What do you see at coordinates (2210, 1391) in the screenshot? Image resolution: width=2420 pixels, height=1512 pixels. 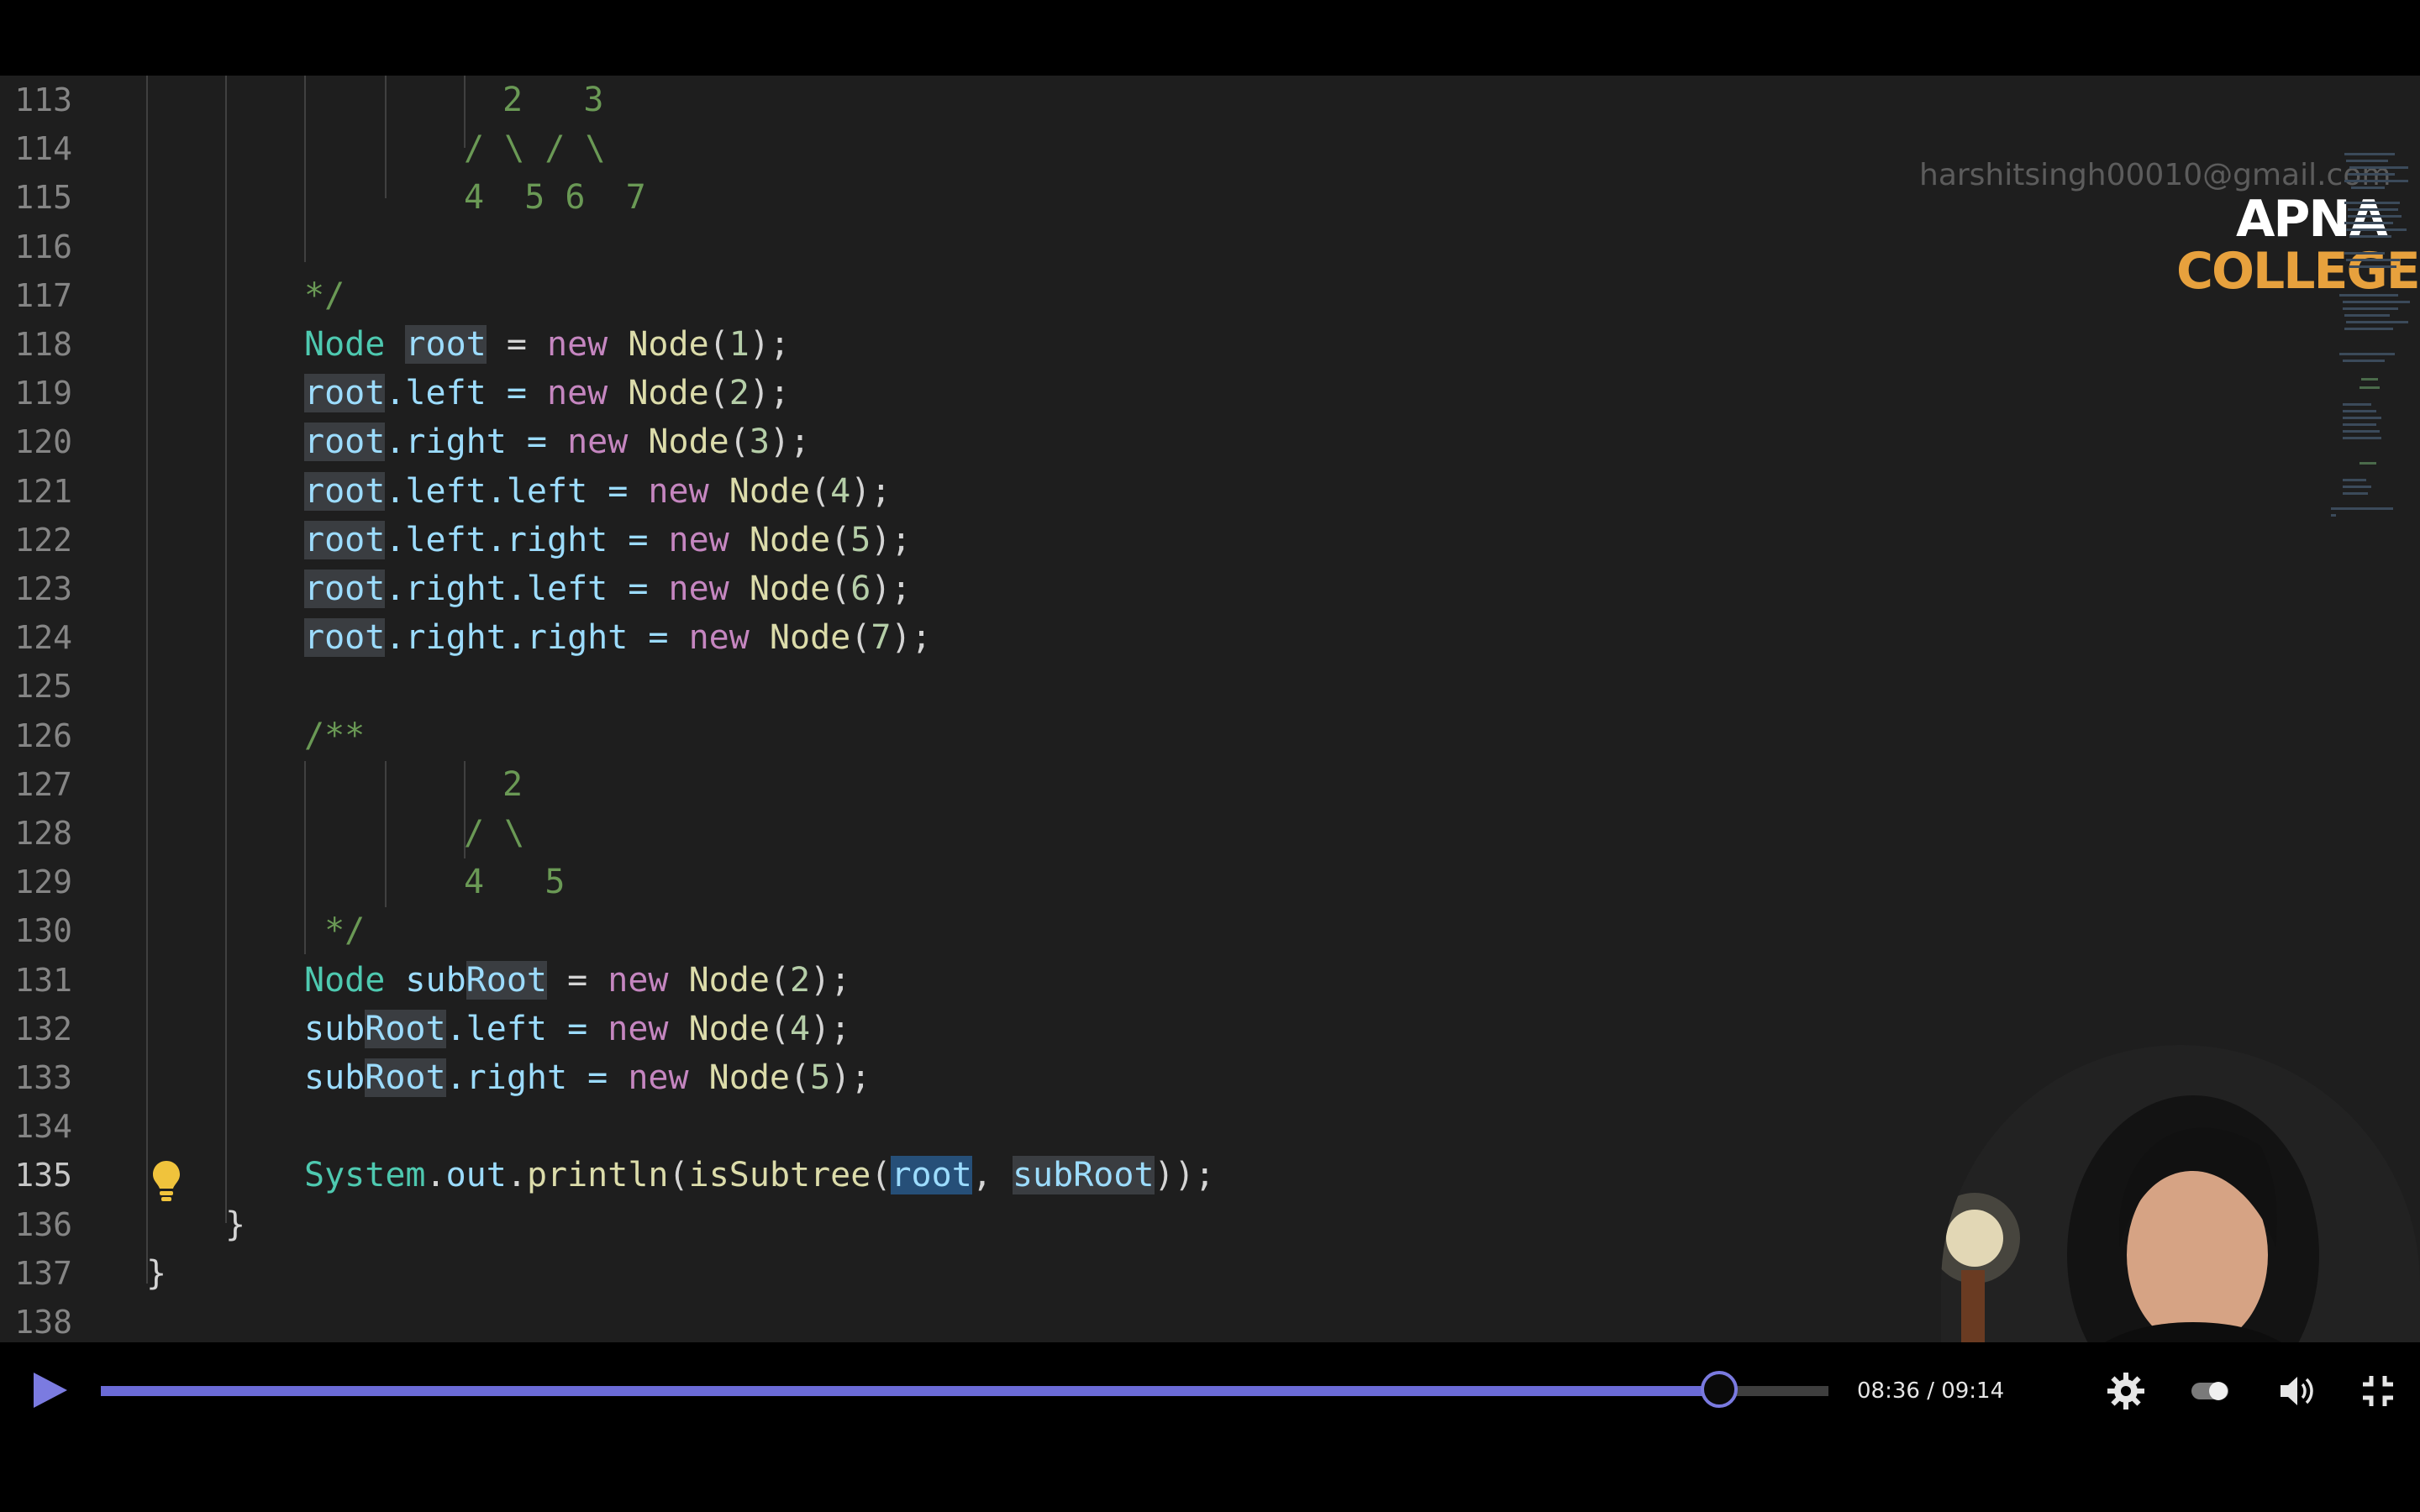 I see `toggle-icon` at bounding box center [2210, 1391].